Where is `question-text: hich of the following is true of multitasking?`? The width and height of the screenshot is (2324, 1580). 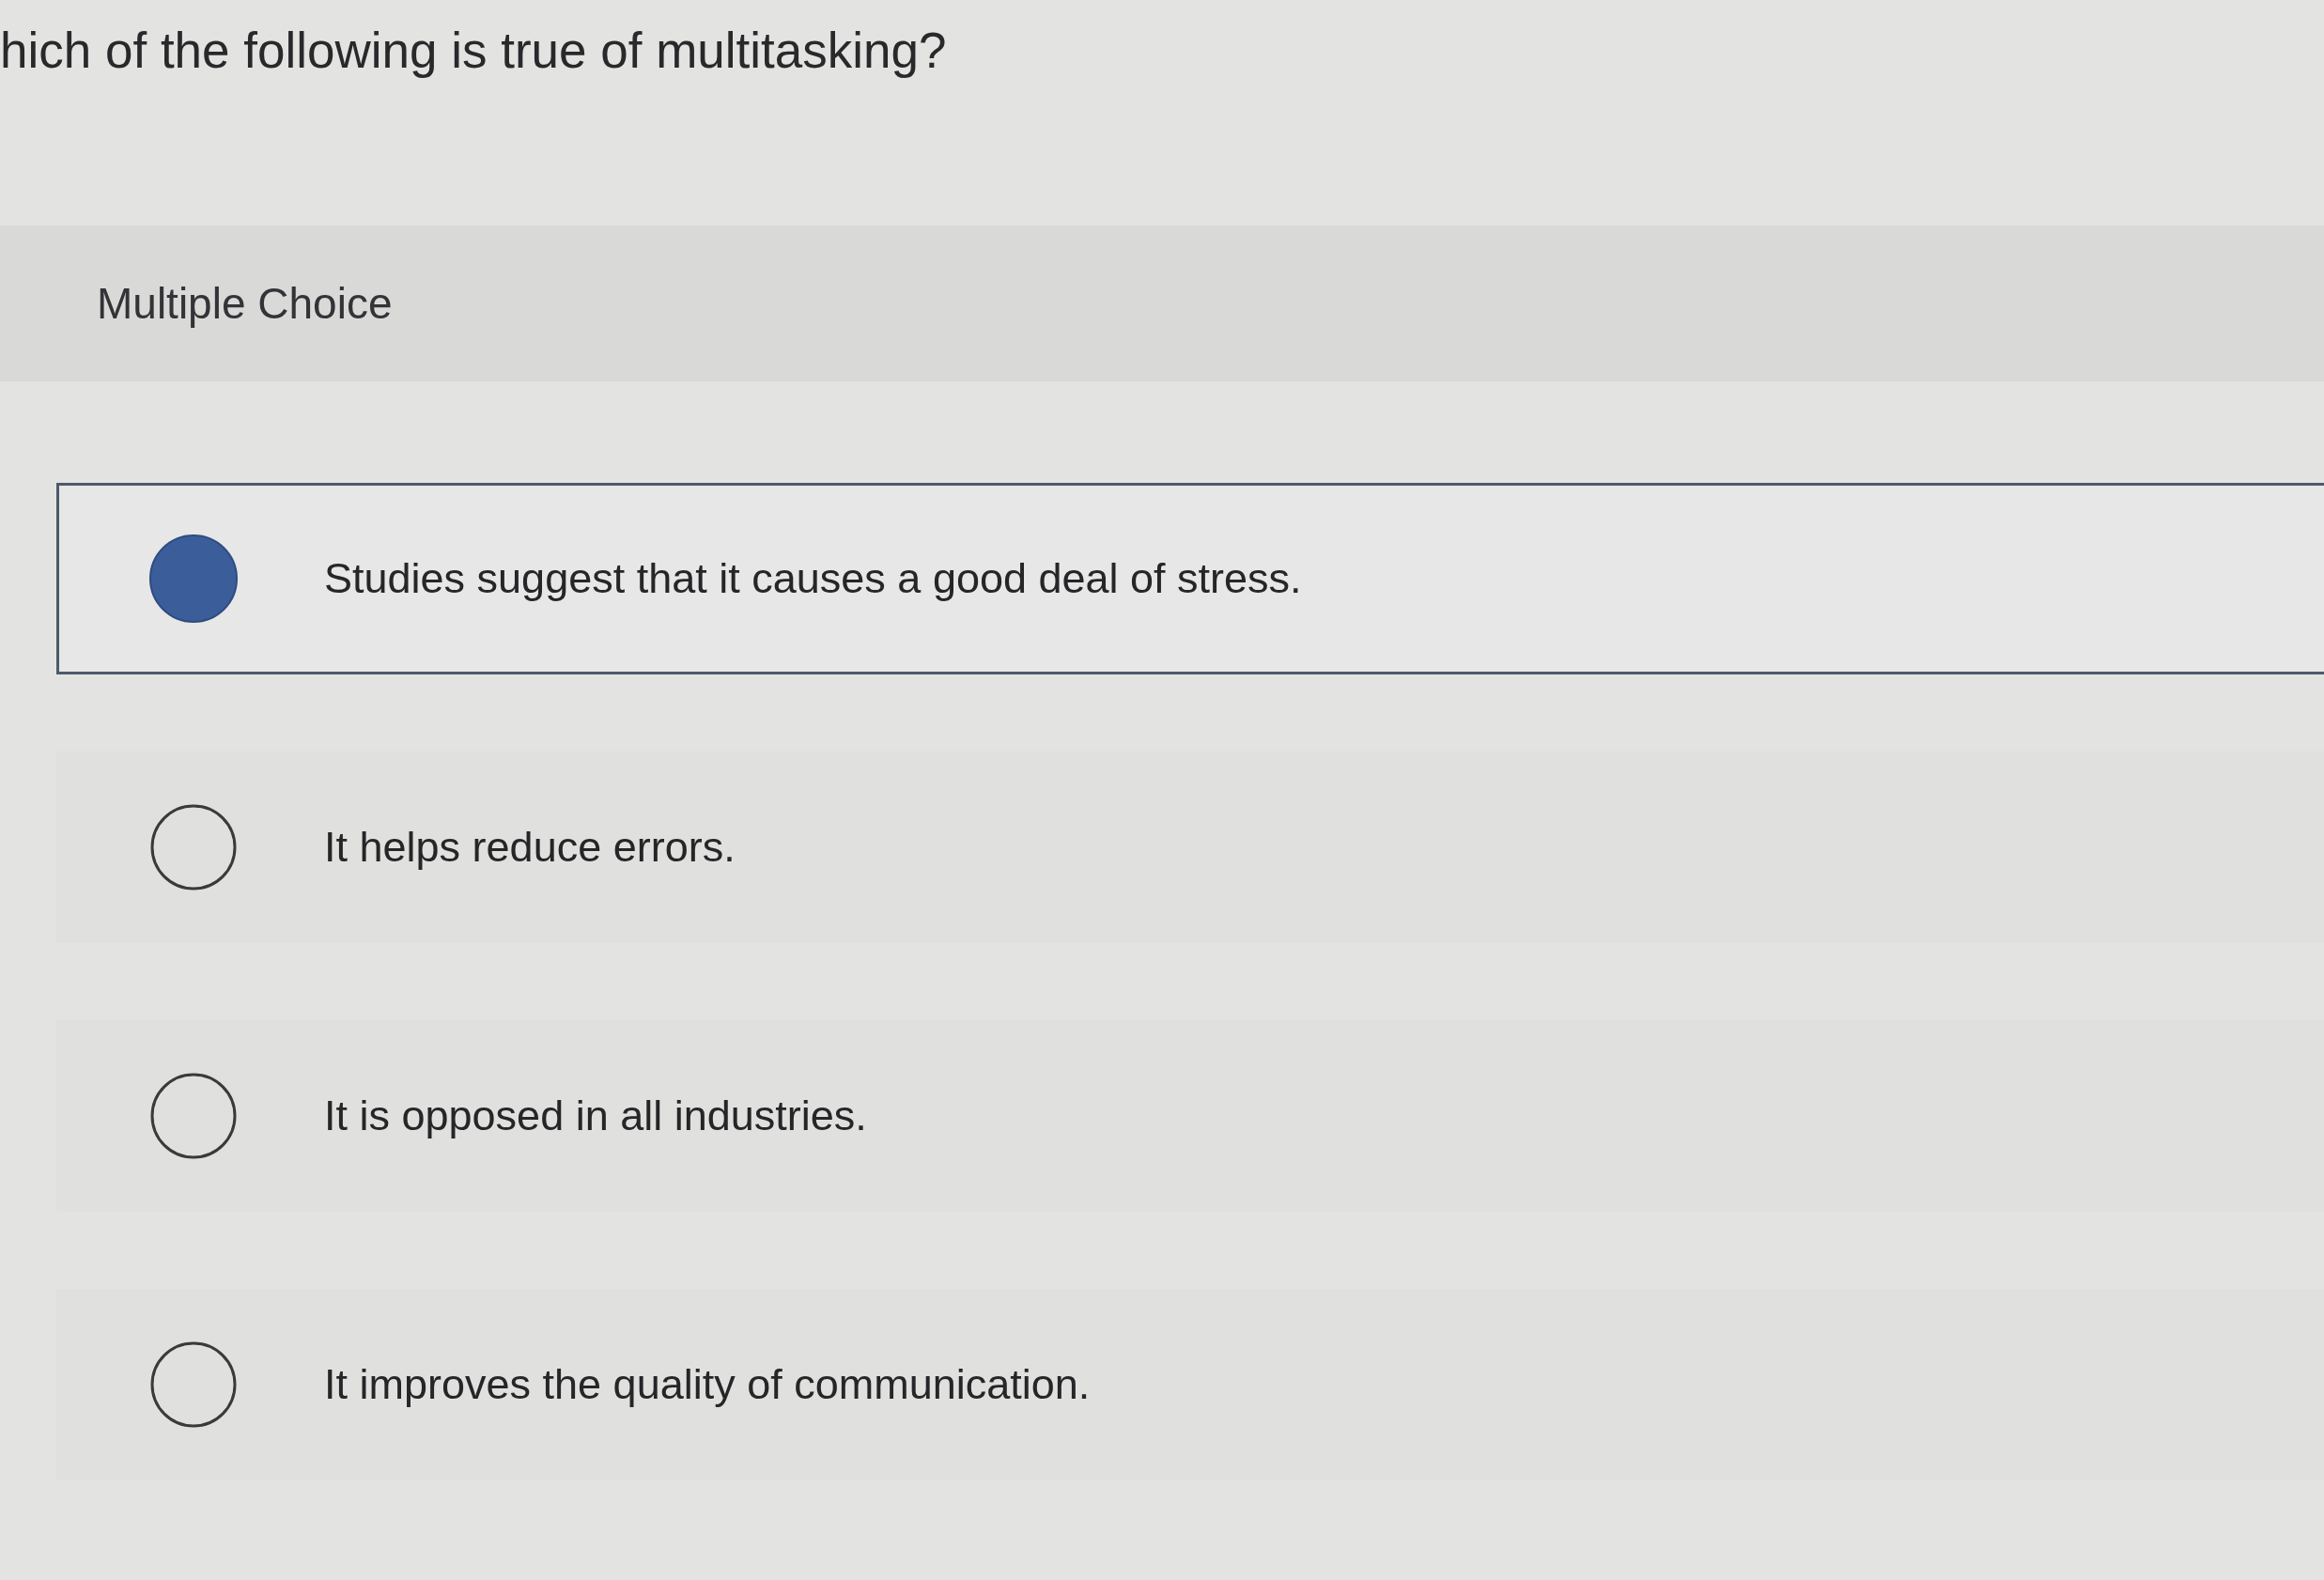 question-text: hich of the following is true of multitasking? is located at coordinates (473, 50).